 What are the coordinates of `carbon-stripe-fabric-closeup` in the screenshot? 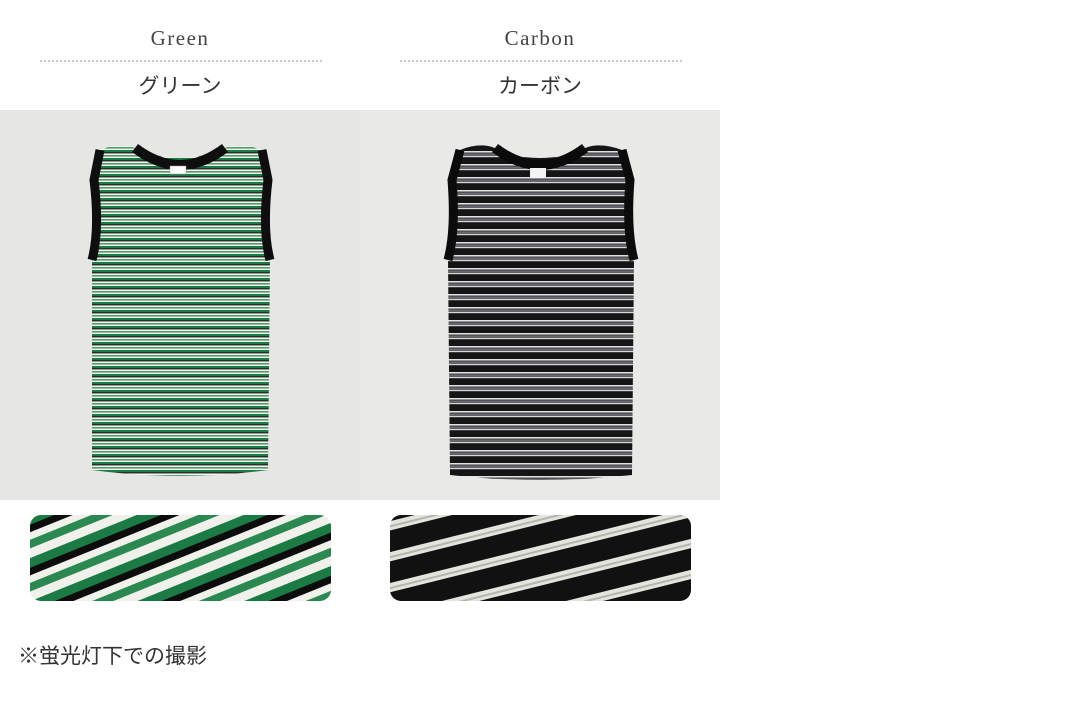 It's located at (540, 558).